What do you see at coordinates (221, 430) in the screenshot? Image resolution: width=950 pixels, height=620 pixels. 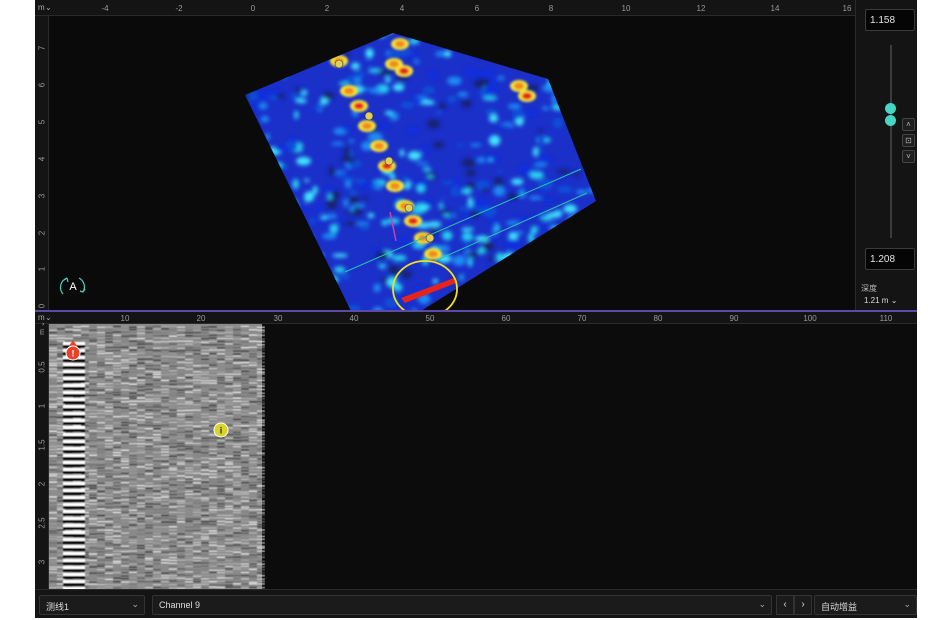 I see `marker-yellow: i` at bounding box center [221, 430].